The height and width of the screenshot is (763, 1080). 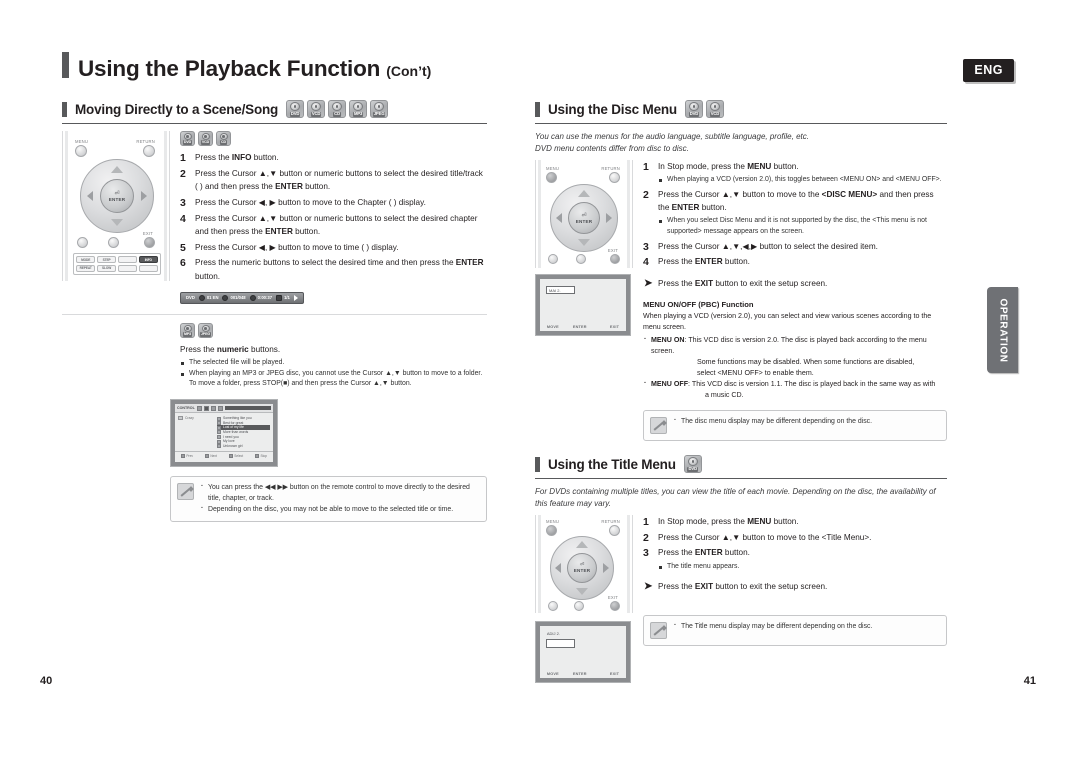 What do you see at coordinates (612, 109) in the screenshot?
I see `section-title: Using the Disc Menu` at bounding box center [612, 109].